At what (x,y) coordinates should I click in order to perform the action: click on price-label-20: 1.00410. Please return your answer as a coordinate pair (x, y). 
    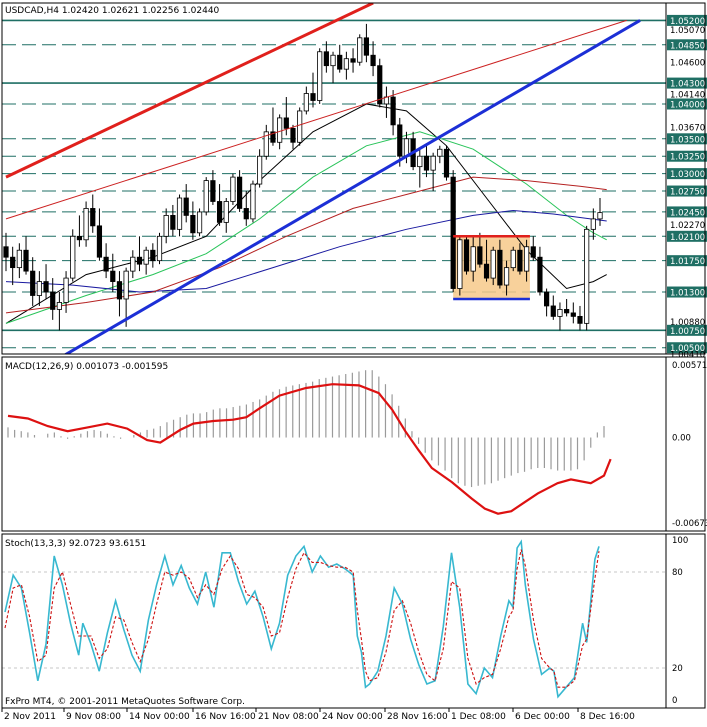
    Looking at the image, I should click on (687, 356).